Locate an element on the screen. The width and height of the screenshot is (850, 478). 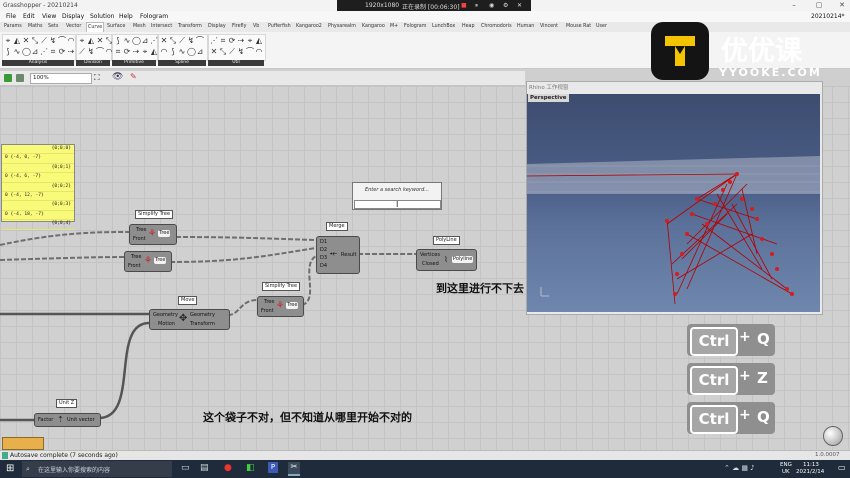
annotation-right: 到这里进行不下去 is located at coordinates (480, 288).